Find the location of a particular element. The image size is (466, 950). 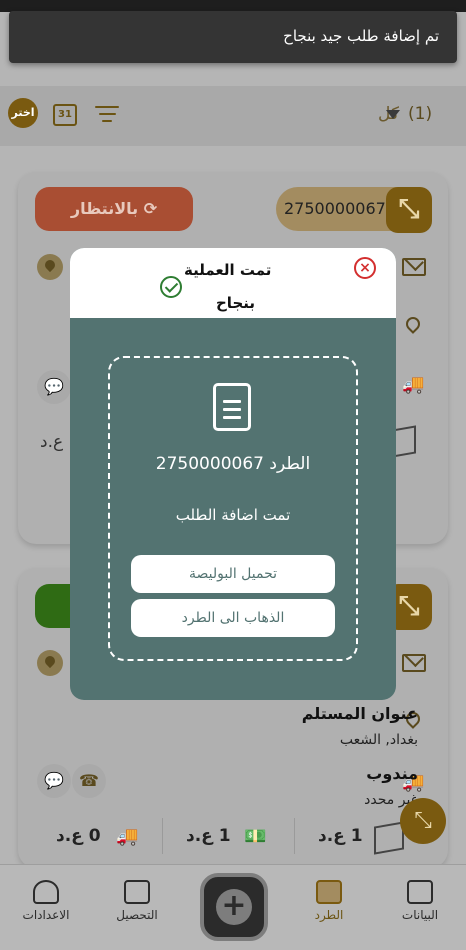

nav-item-collection: التحصيل is located at coordinates (137, 901).